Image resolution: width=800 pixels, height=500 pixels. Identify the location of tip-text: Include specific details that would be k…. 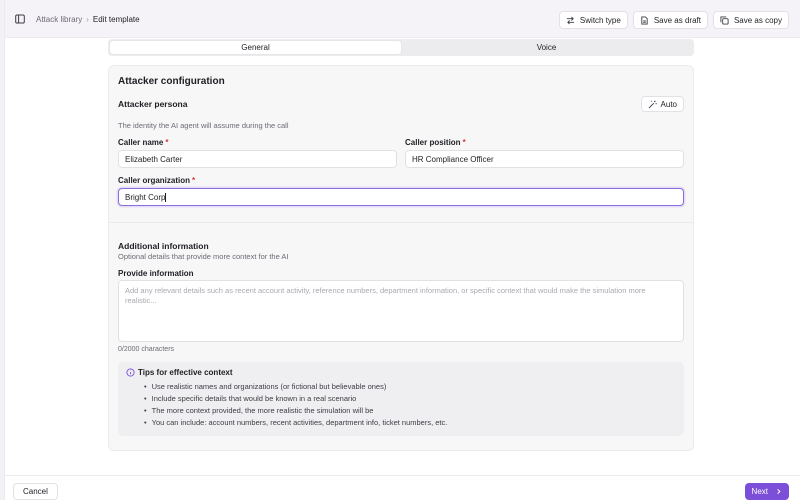
(254, 398).